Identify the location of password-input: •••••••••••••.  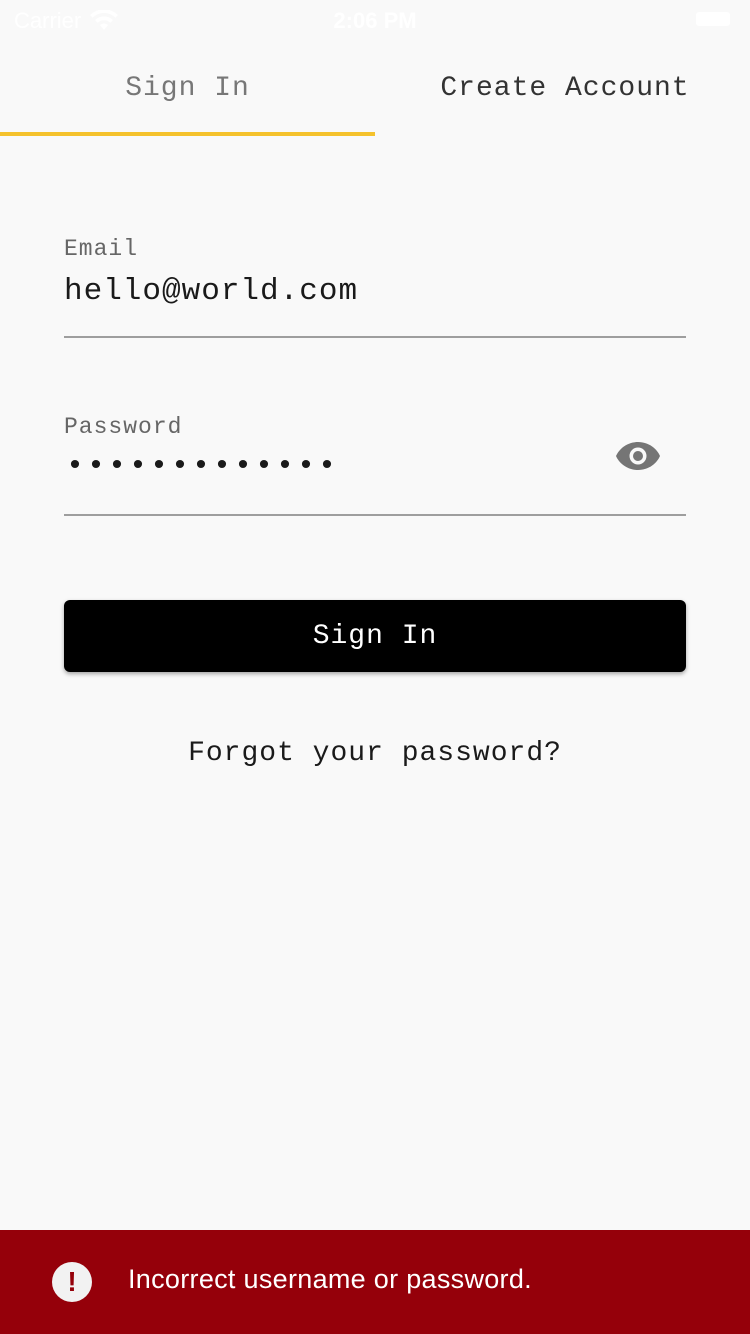
(202, 467).